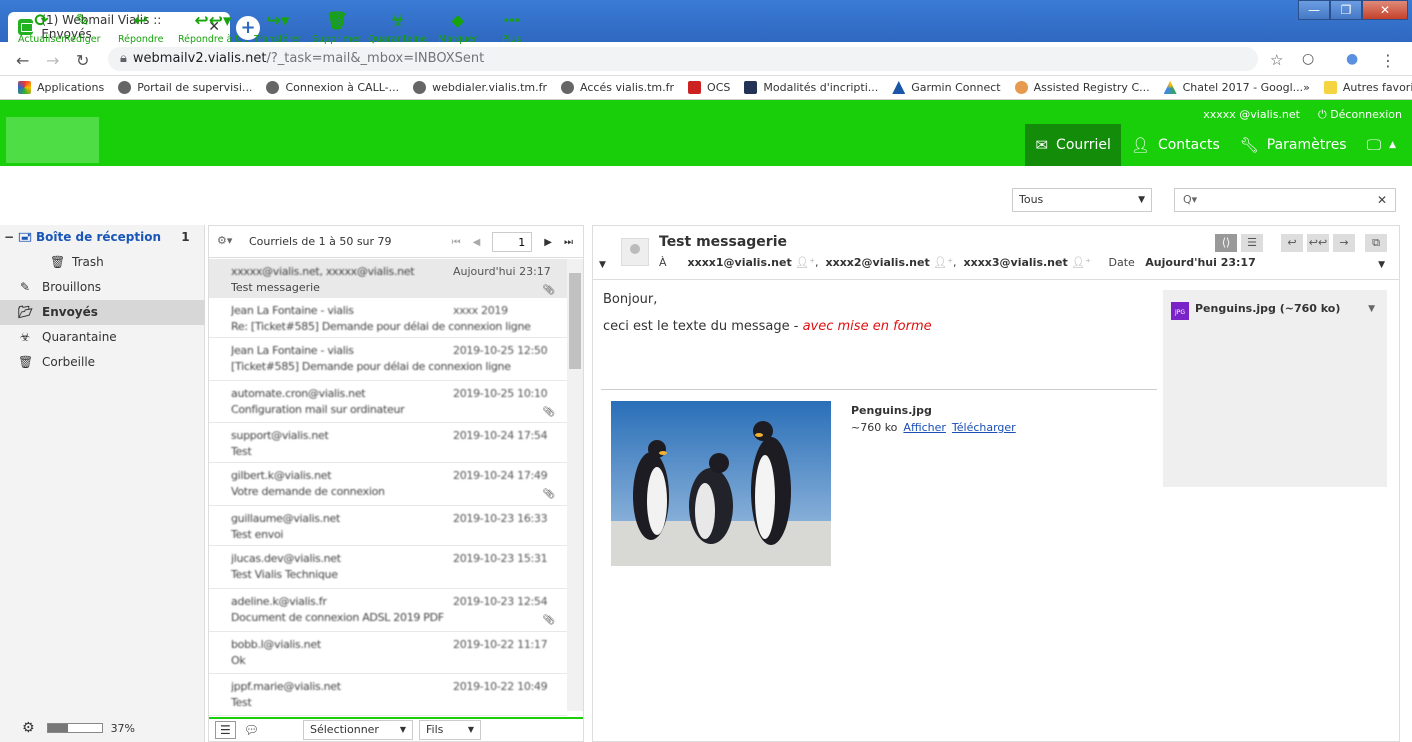  Describe the element at coordinates (388, 653) in the screenshot. I see `table-row: bobb.l@vialis.net 2019-10-22 11:17 Ok` at that location.